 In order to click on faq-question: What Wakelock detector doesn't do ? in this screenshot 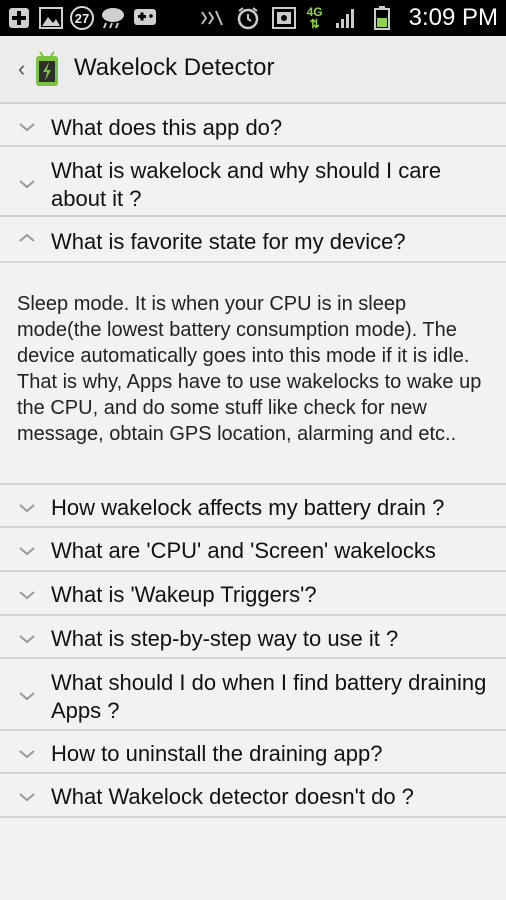, I will do `click(232, 796)`.